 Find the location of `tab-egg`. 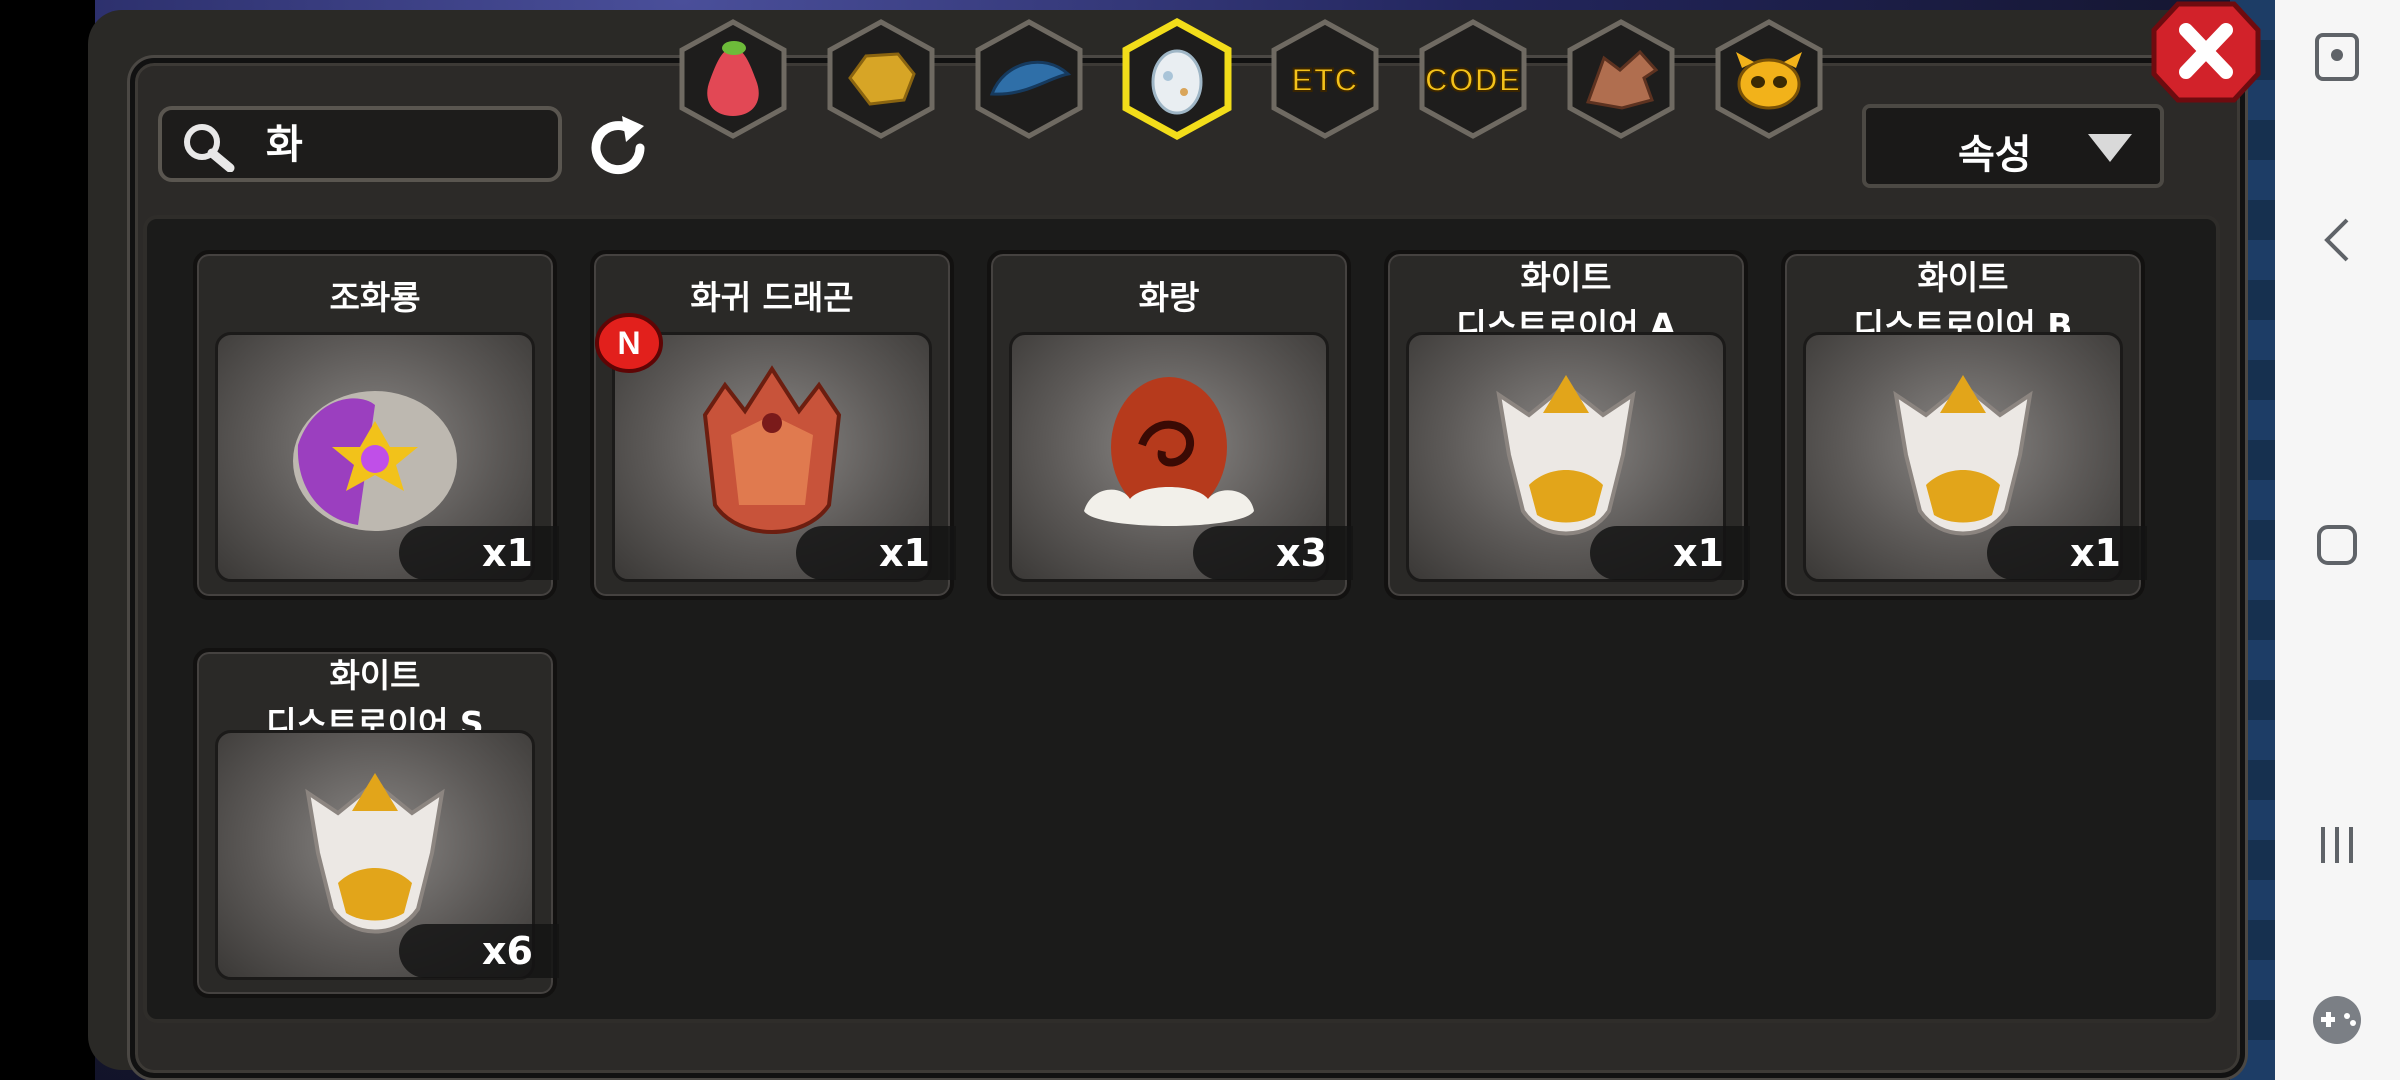

tab-egg is located at coordinates (1177, 79).